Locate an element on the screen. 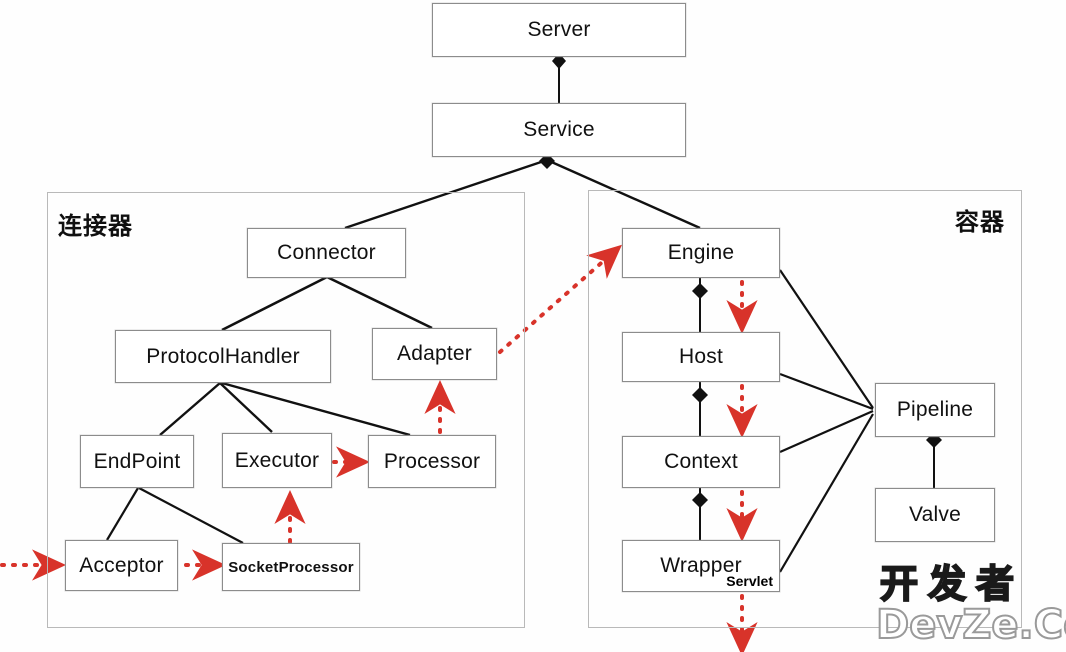 The height and width of the screenshot is (652, 1066). node-adapter: Adapter is located at coordinates (434, 354).